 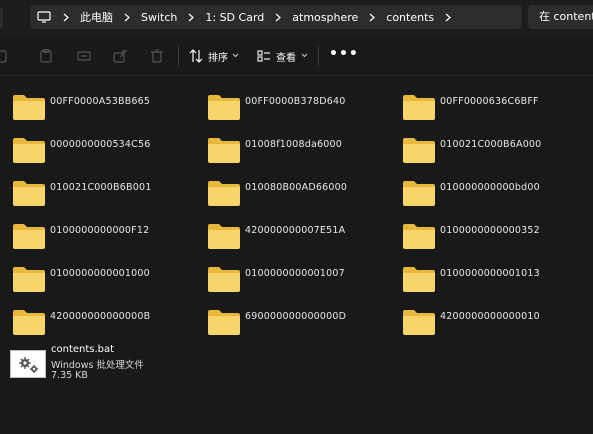 What do you see at coordinates (264, 56) in the screenshot?
I see `view-icon` at bounding box center [264, 56].